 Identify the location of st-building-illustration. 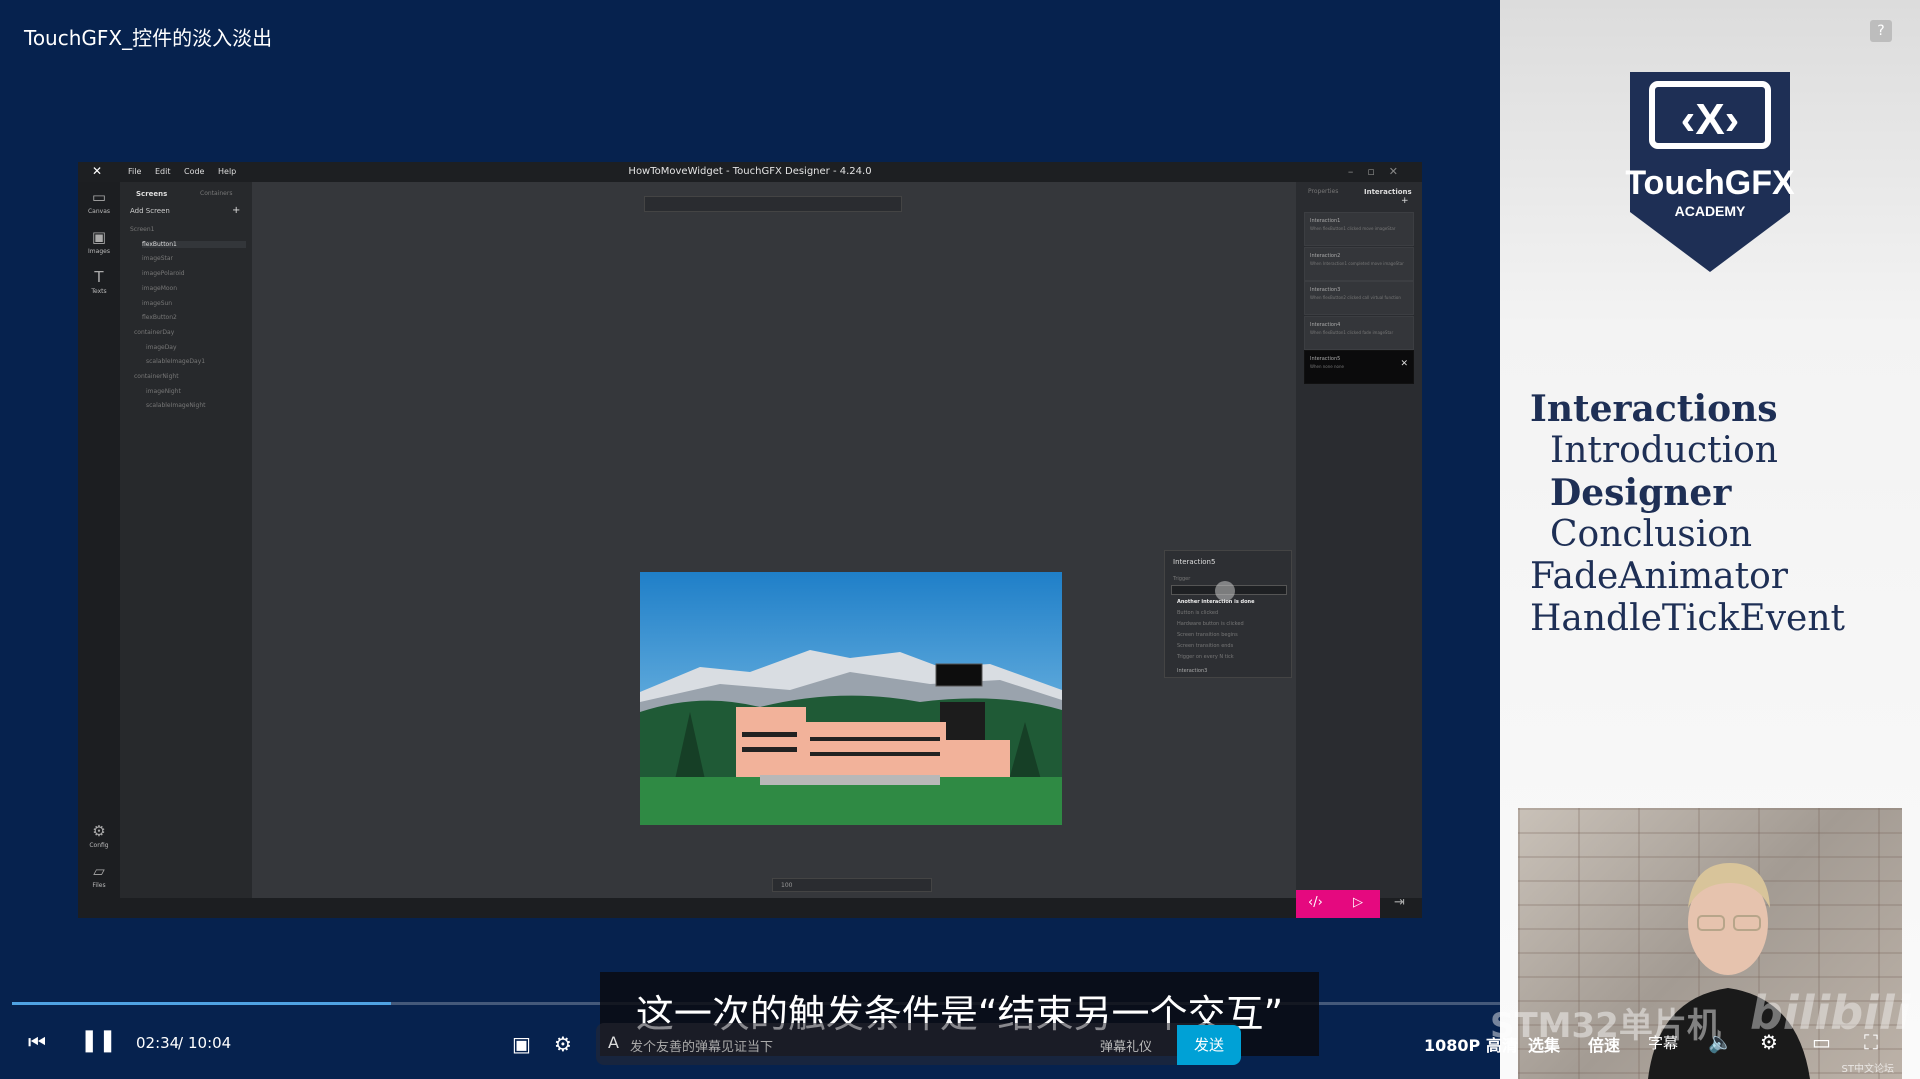
(851, 698).